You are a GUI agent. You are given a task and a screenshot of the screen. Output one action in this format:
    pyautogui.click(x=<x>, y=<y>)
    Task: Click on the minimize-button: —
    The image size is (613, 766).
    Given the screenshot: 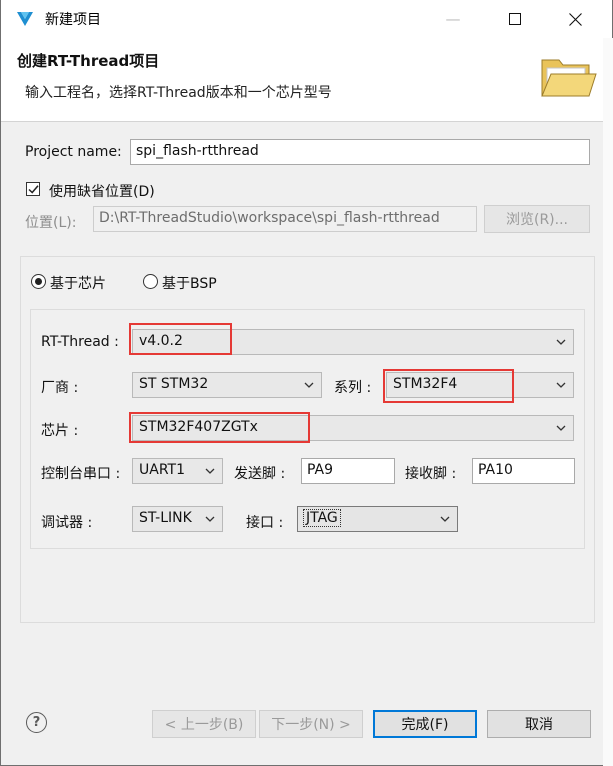 What is the action you would take?
    pyautogui.click(x=453, y=19)
    